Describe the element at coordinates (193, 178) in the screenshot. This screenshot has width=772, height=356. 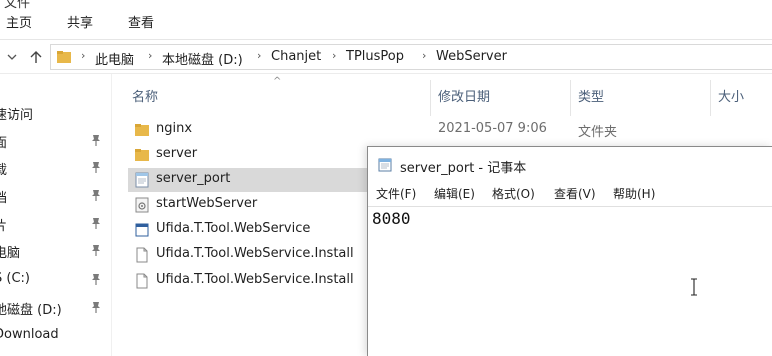
I see `file-name: server_port` at that location.